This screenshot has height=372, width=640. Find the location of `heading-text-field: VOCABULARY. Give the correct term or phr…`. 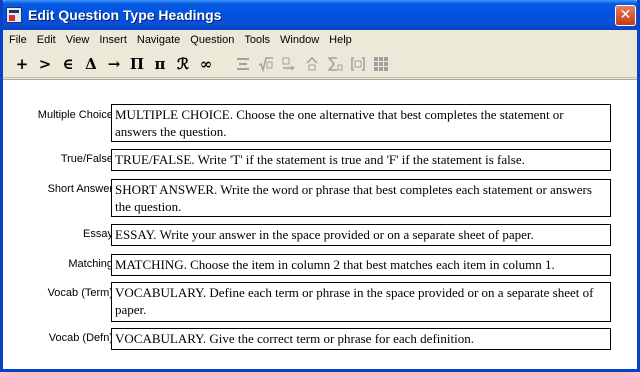

heading-text-field: VOCABULARY. Give the correct term or phr… is located at coordinates (361, 339).